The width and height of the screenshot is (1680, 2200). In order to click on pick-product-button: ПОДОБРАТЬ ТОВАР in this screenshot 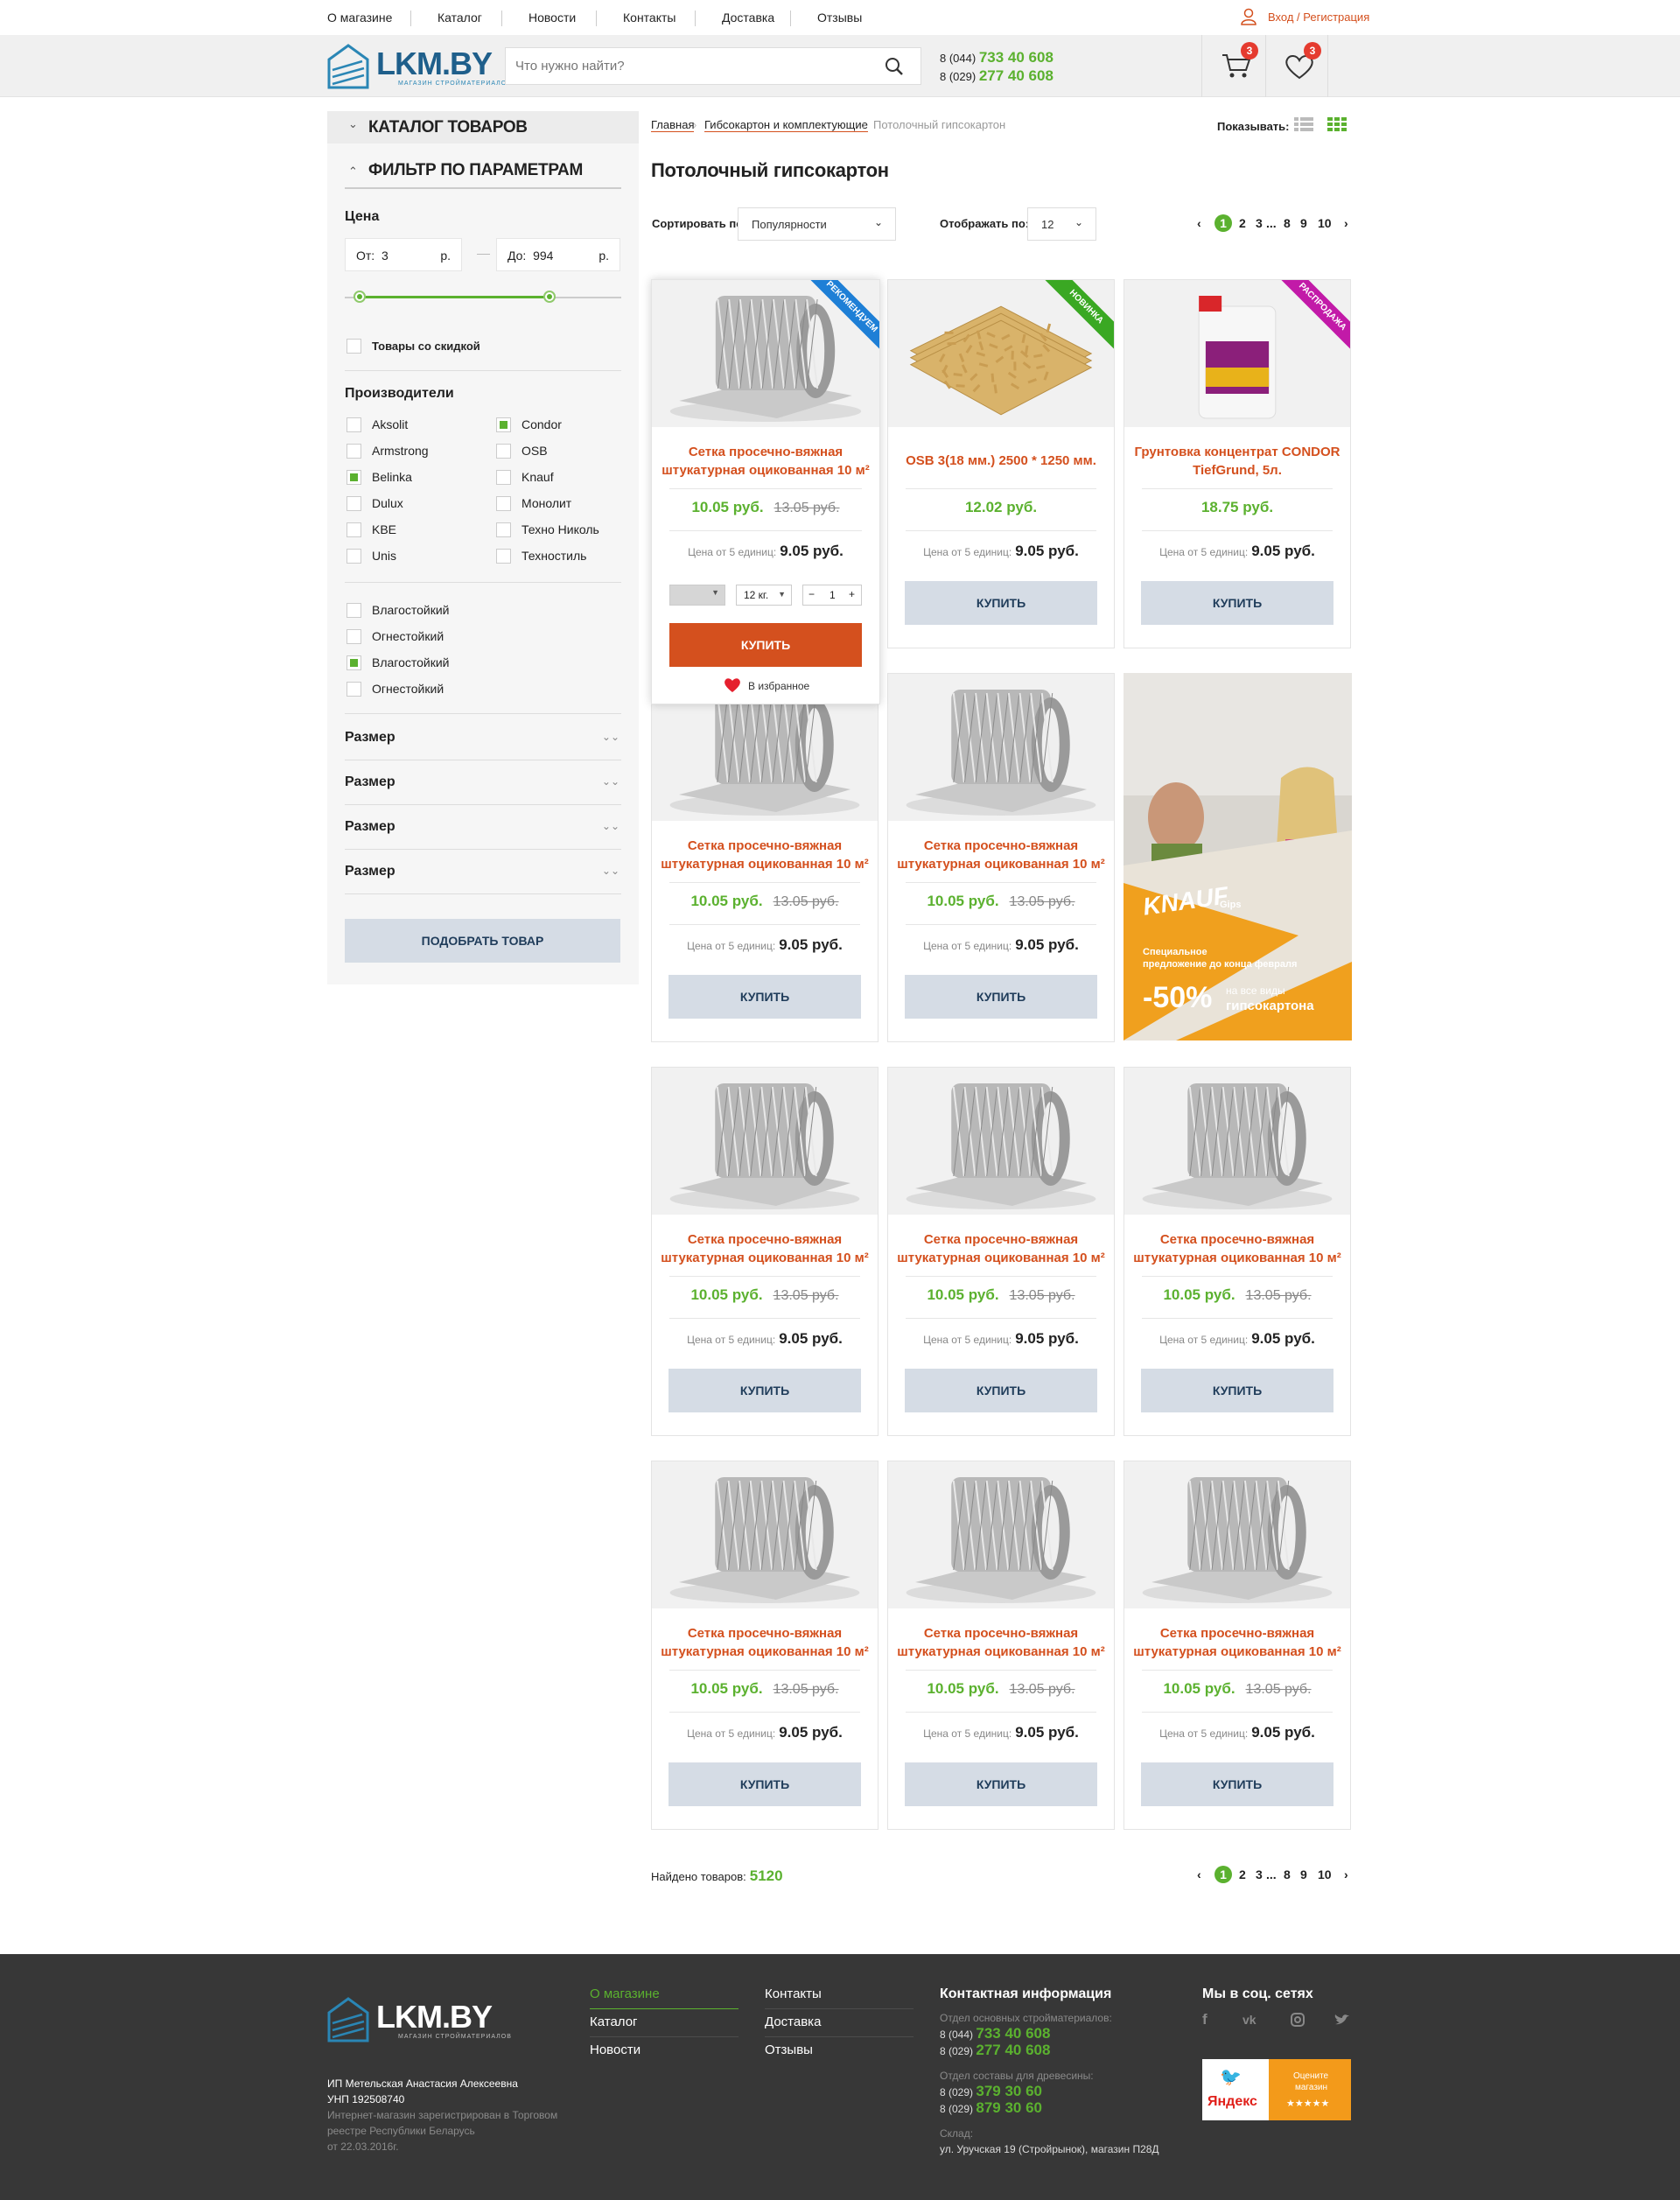, I will do `click(482, 941)`.